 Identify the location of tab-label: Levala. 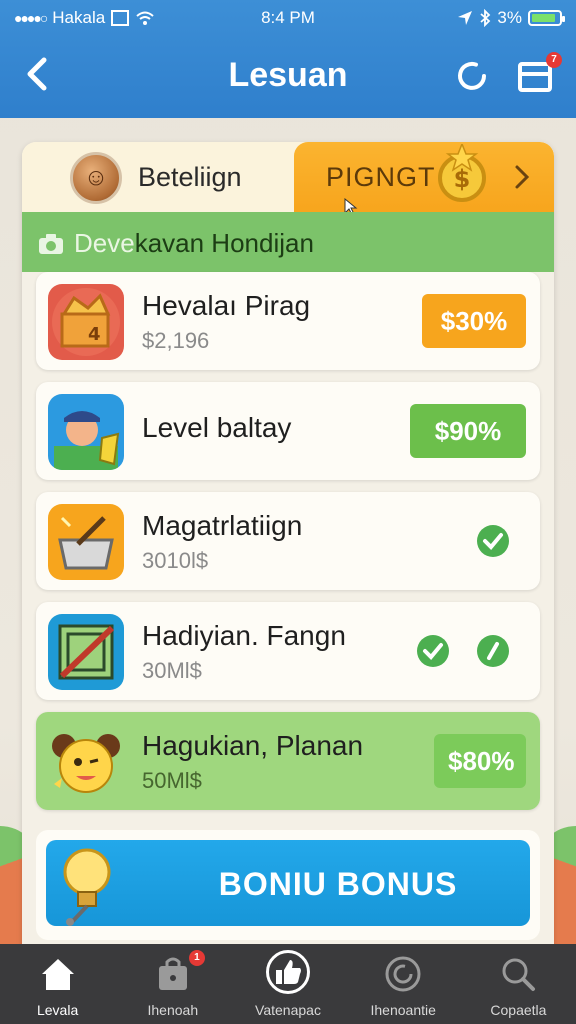
(57, 1010).